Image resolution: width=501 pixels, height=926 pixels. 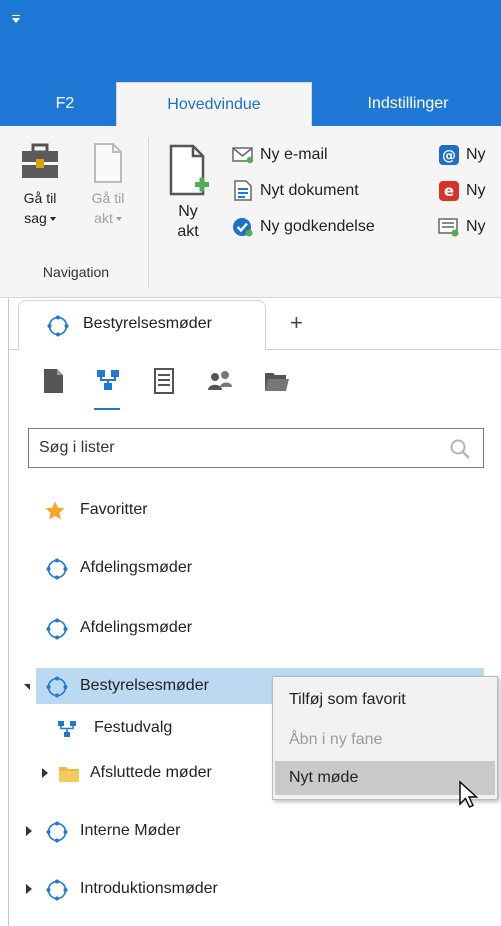 What do you see at coordinates (408, 104) in the screenshot?
I see `tab-indstillinger: Indstillinger` at bounding box center [408, 104].